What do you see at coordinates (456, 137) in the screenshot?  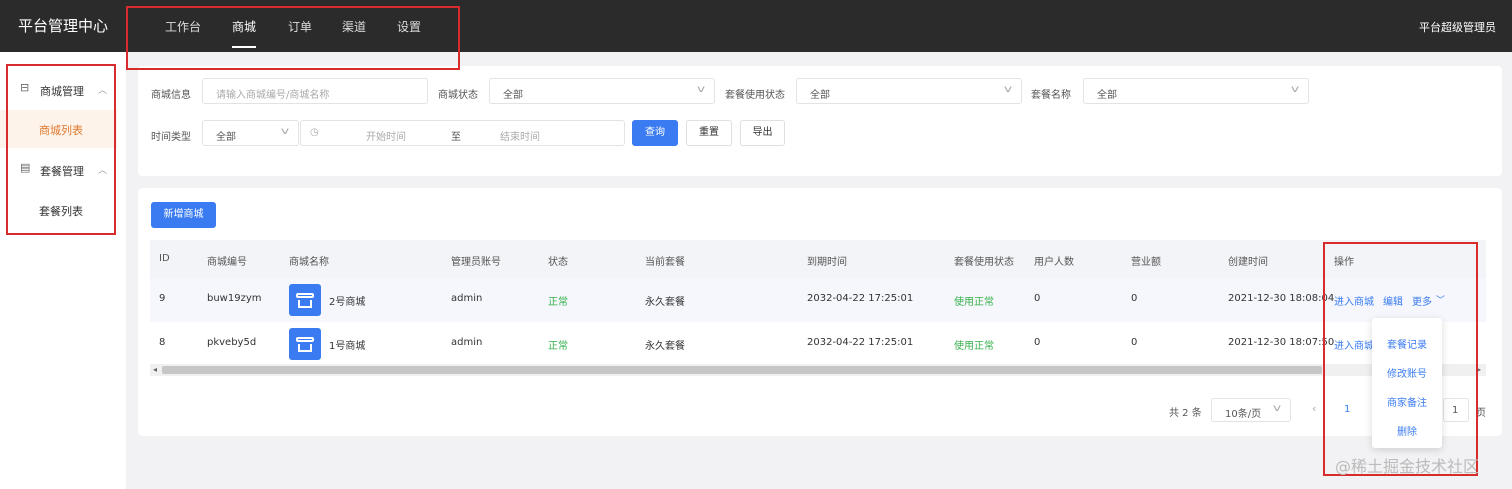 I see `range-separator: 至` at bounding box center [456, 137].